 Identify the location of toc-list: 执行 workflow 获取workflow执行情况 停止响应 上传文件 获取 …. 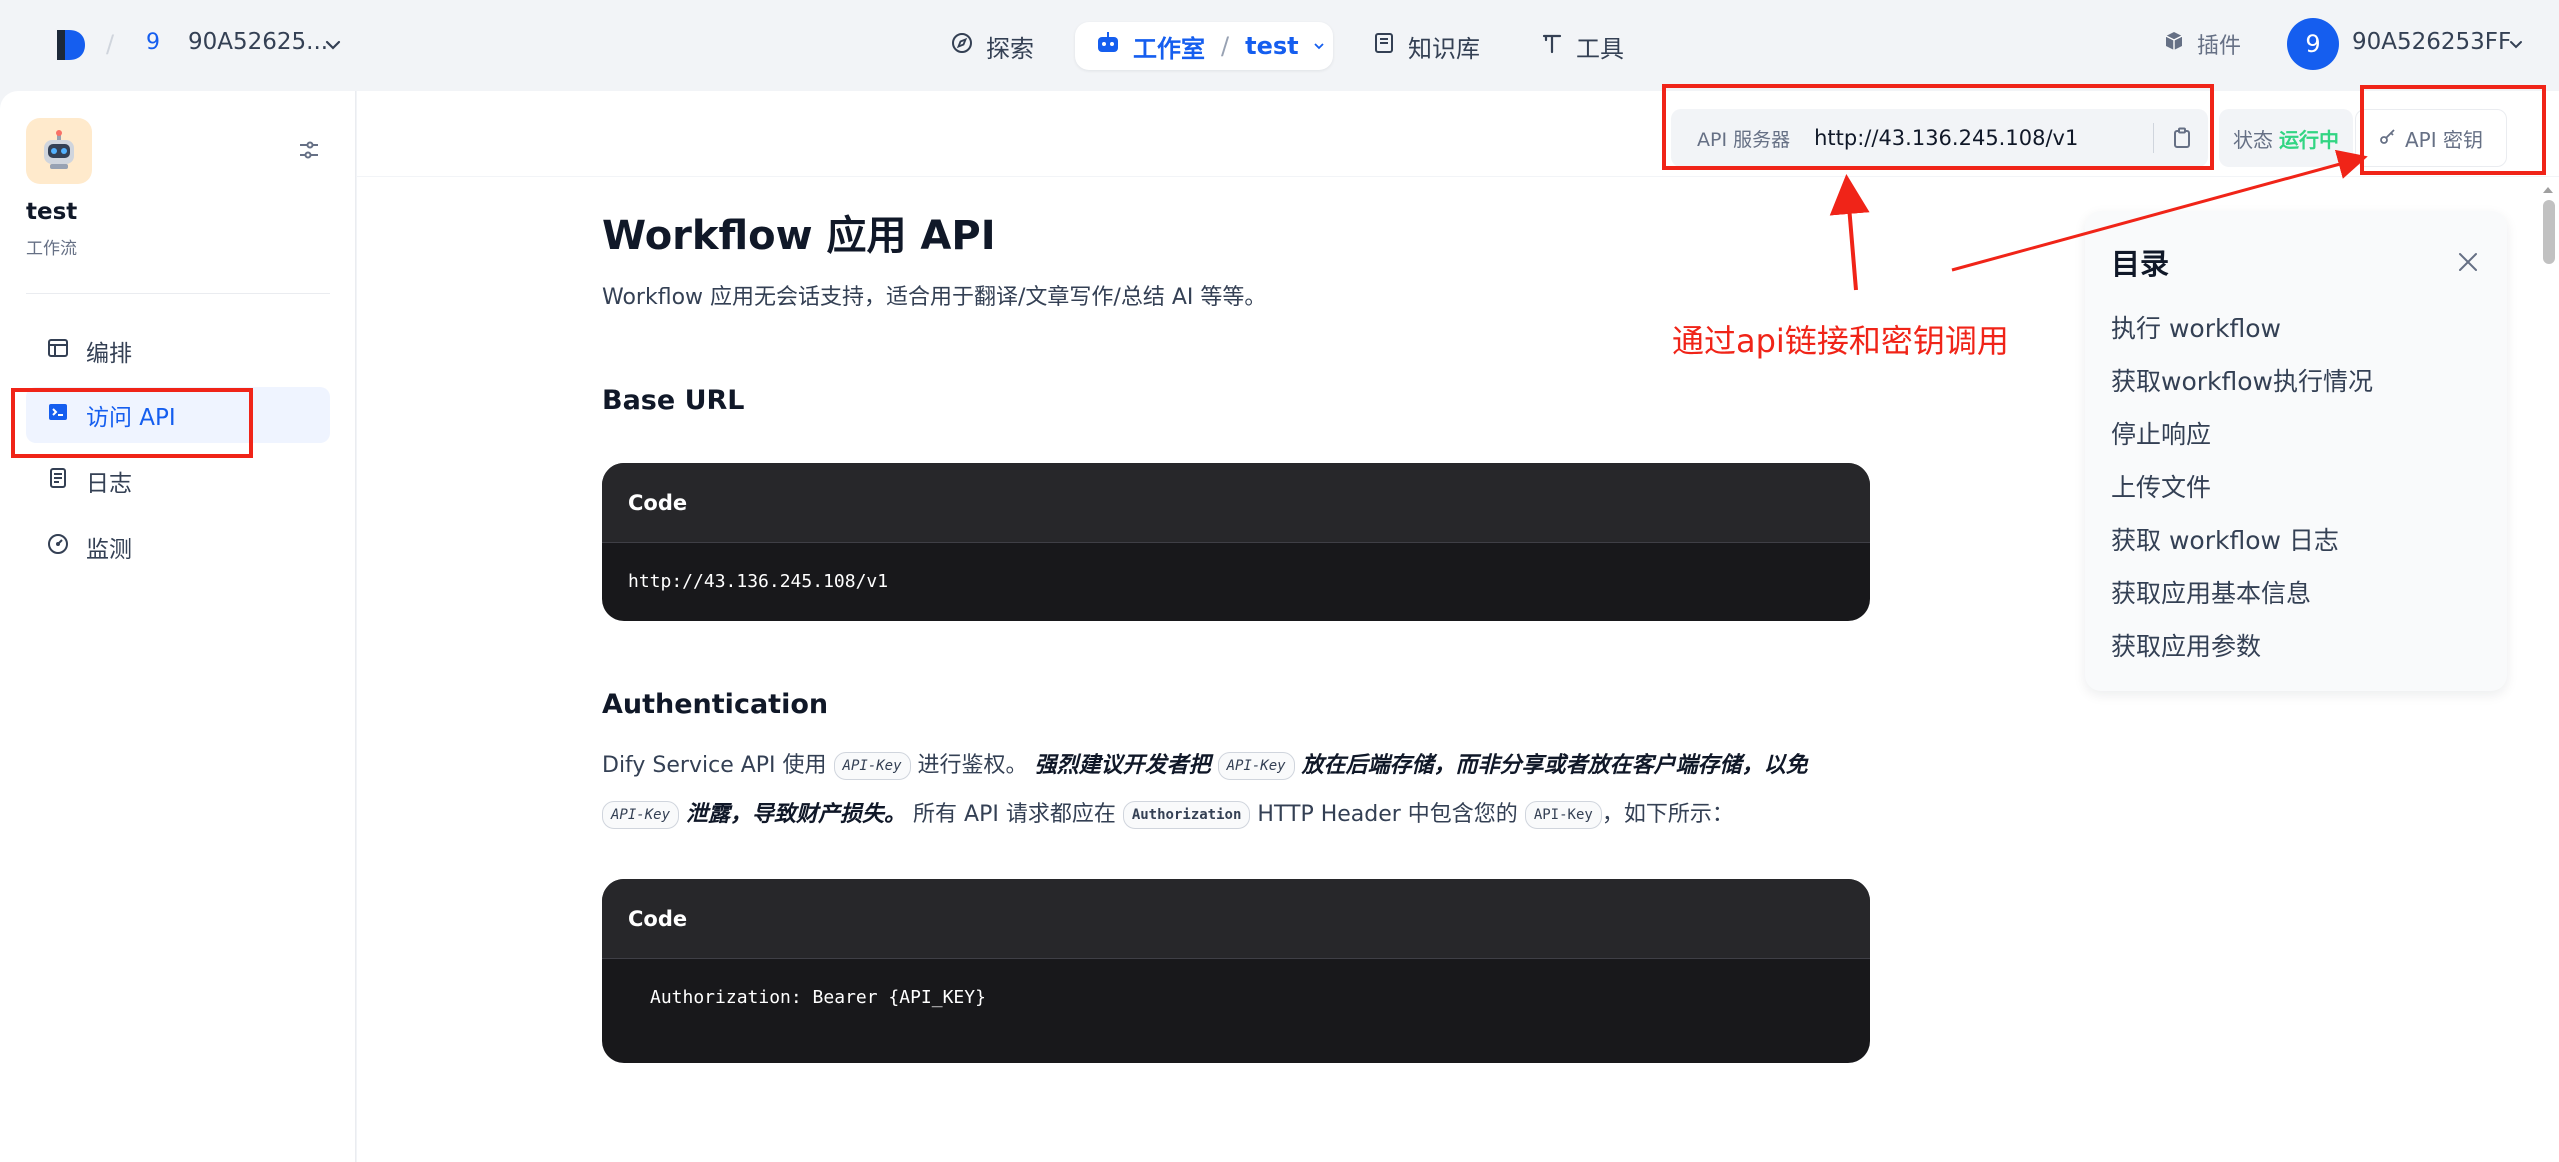
(2242, 494).